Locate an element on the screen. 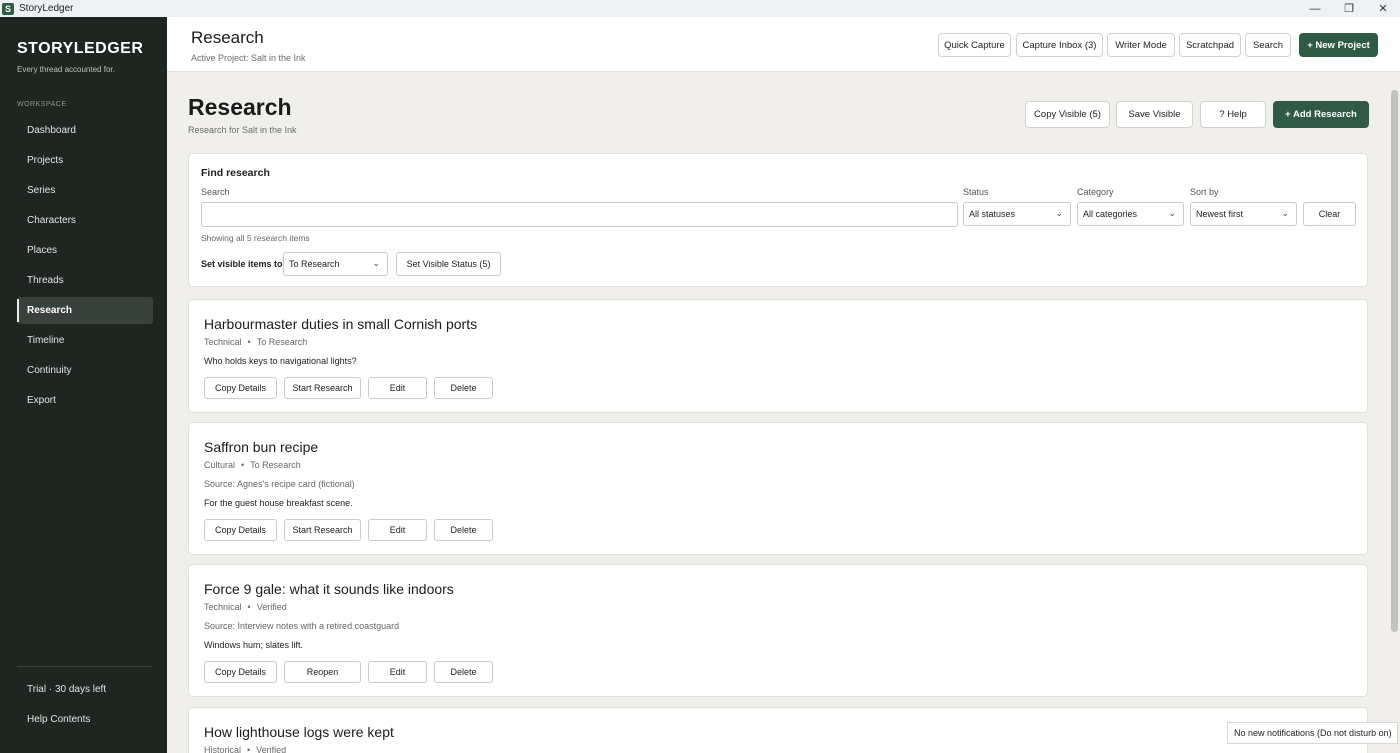 The image size is (1400, 753). new-project-button: + New Project is located at coordinates (1338, 45).